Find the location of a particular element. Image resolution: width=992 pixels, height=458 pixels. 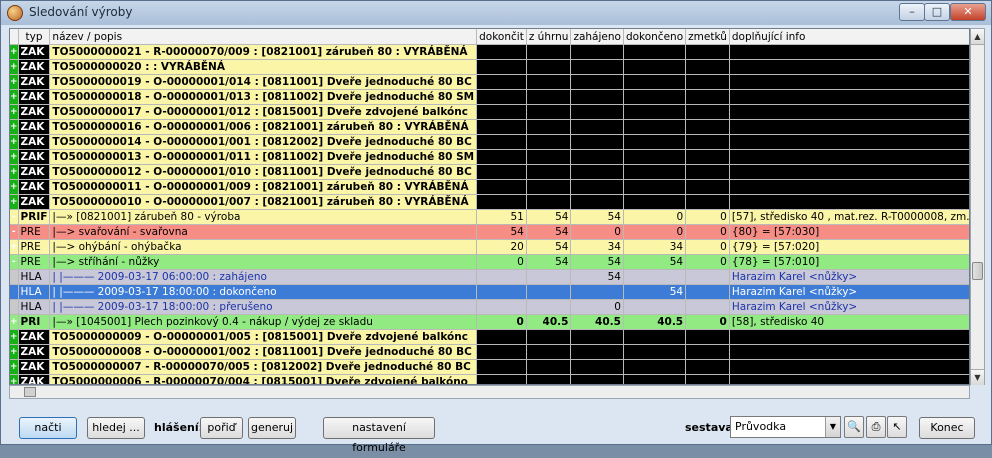

scroll-thumb is located at coordinates (977, 271).